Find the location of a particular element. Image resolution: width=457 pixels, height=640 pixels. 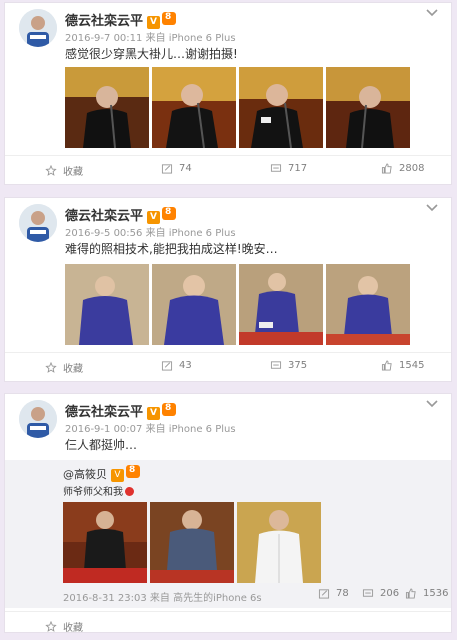

repost-text: 师爷师父和我 is located at coordinates (93, 492).